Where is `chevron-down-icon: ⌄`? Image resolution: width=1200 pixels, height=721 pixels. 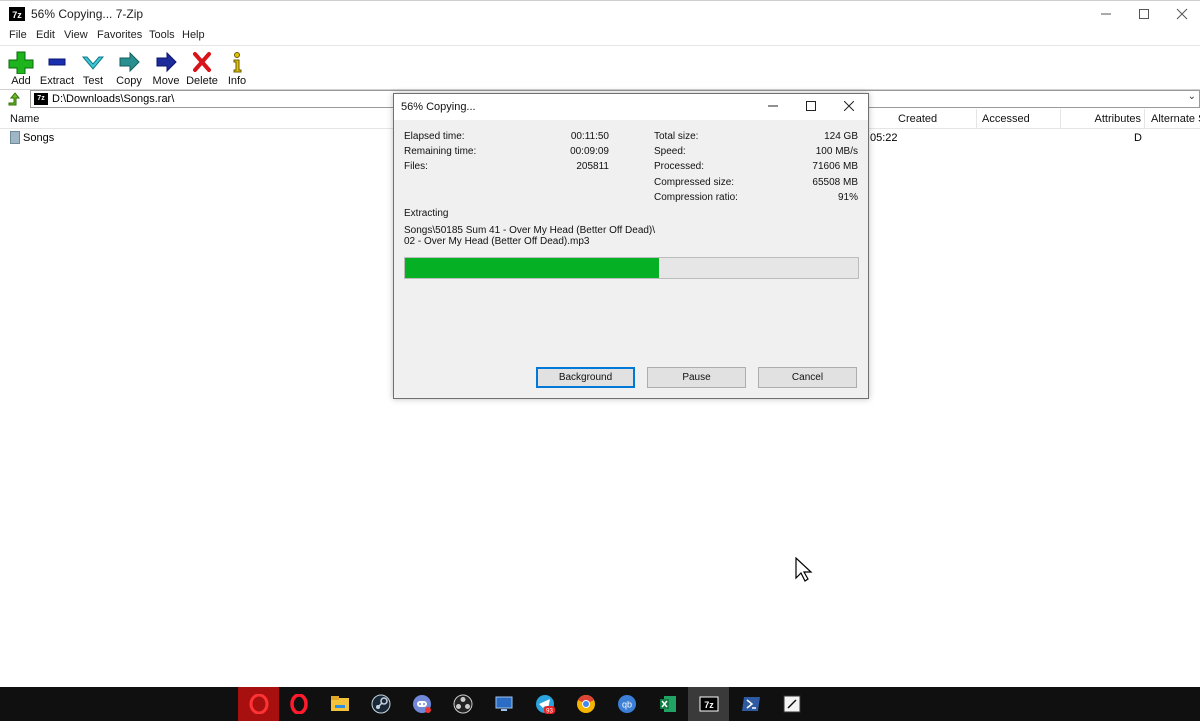
chevron-down-icon: ⌄ is located at coordinates (1192, 96).